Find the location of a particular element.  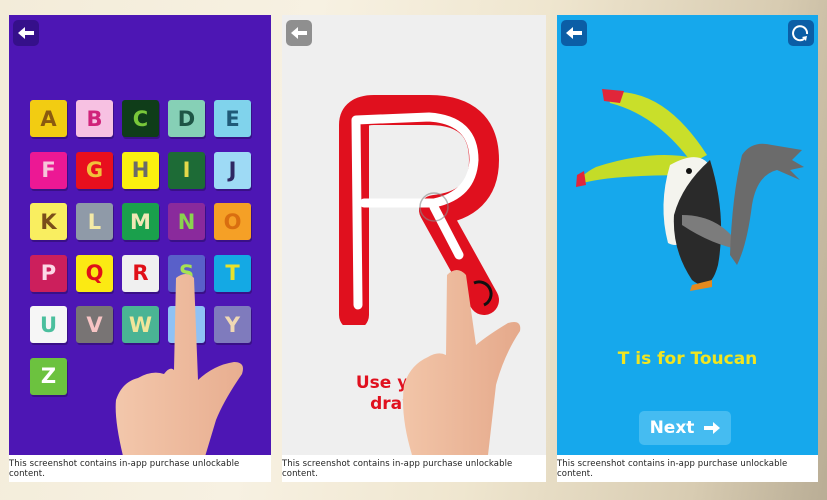

letter-tile-n: N is located at coordinates (186, 221).